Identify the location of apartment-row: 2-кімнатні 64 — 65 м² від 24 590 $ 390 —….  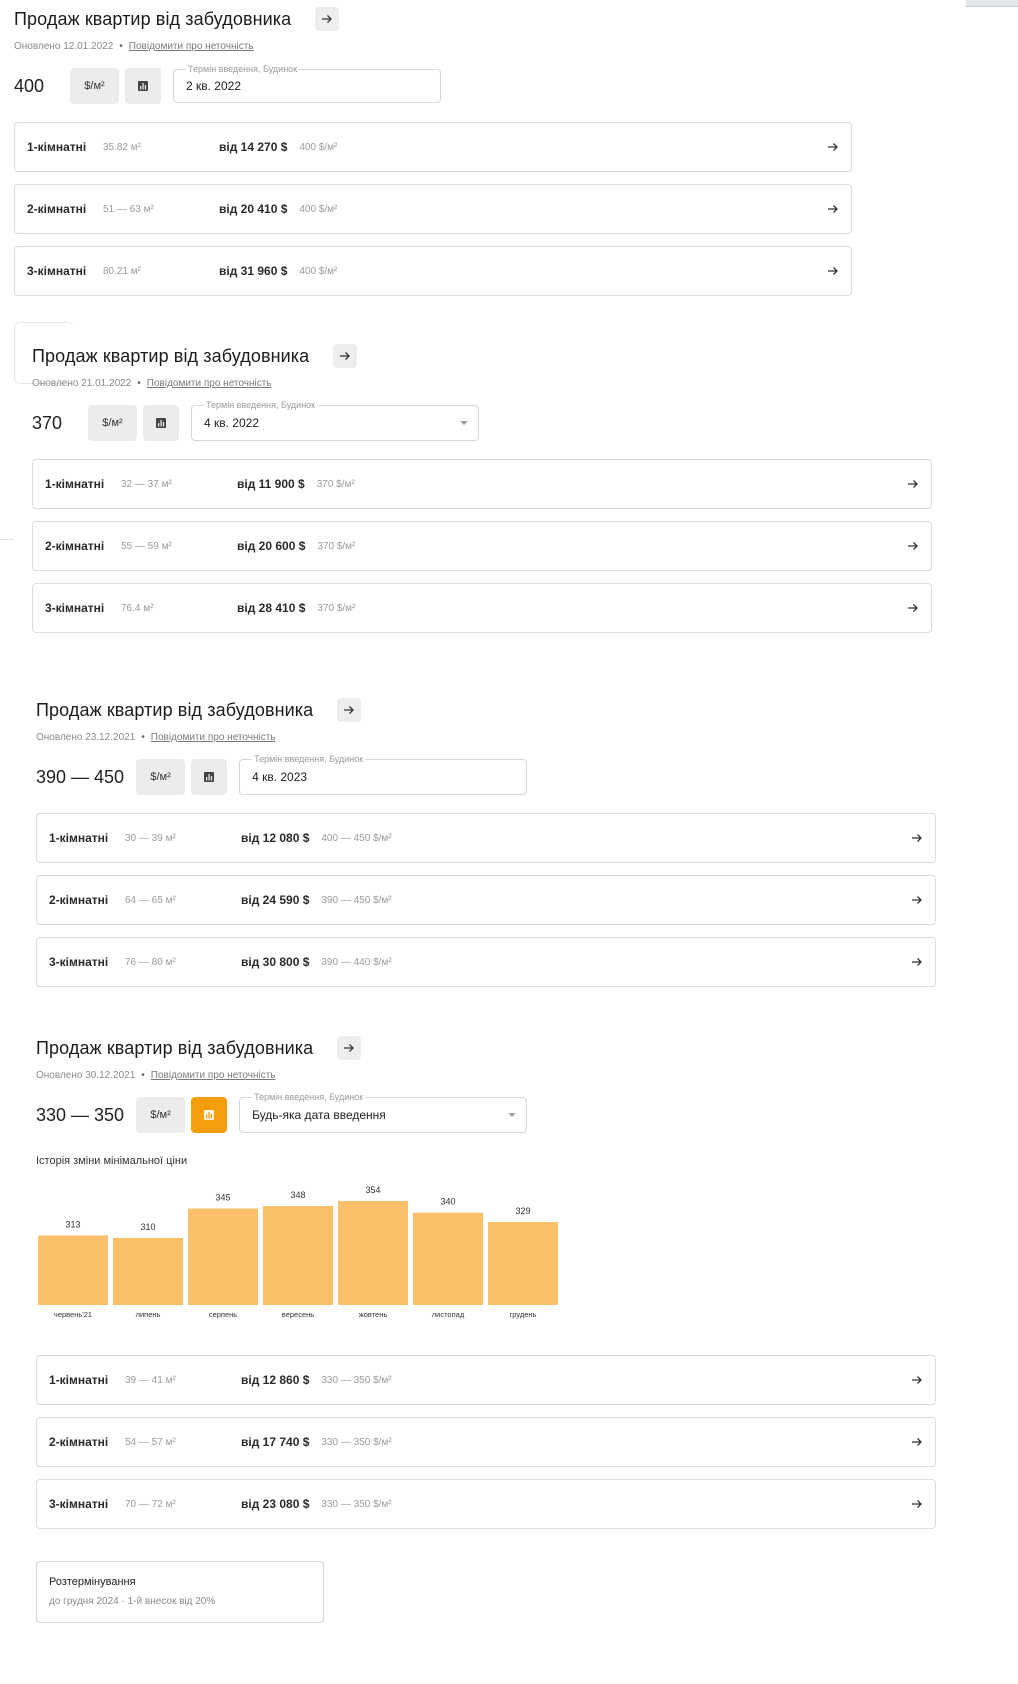
(486, 900).